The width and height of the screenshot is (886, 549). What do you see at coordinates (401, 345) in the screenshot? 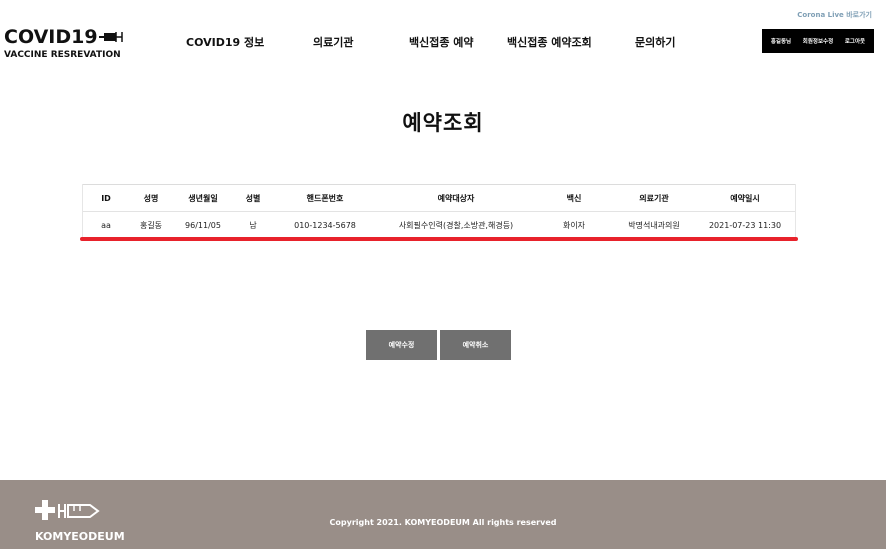
I see `edit-reservation-button: 예약수정` at bounding box center [401, 345].